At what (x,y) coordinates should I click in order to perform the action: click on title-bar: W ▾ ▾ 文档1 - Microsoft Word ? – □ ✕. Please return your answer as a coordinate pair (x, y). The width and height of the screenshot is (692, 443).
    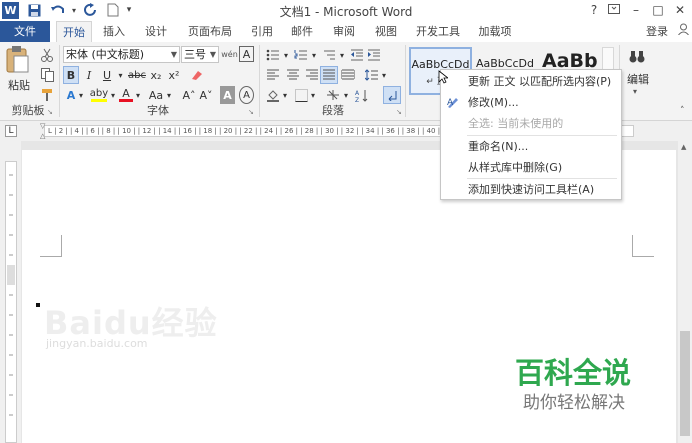
    Looking at the image, I should click on (346, 10).